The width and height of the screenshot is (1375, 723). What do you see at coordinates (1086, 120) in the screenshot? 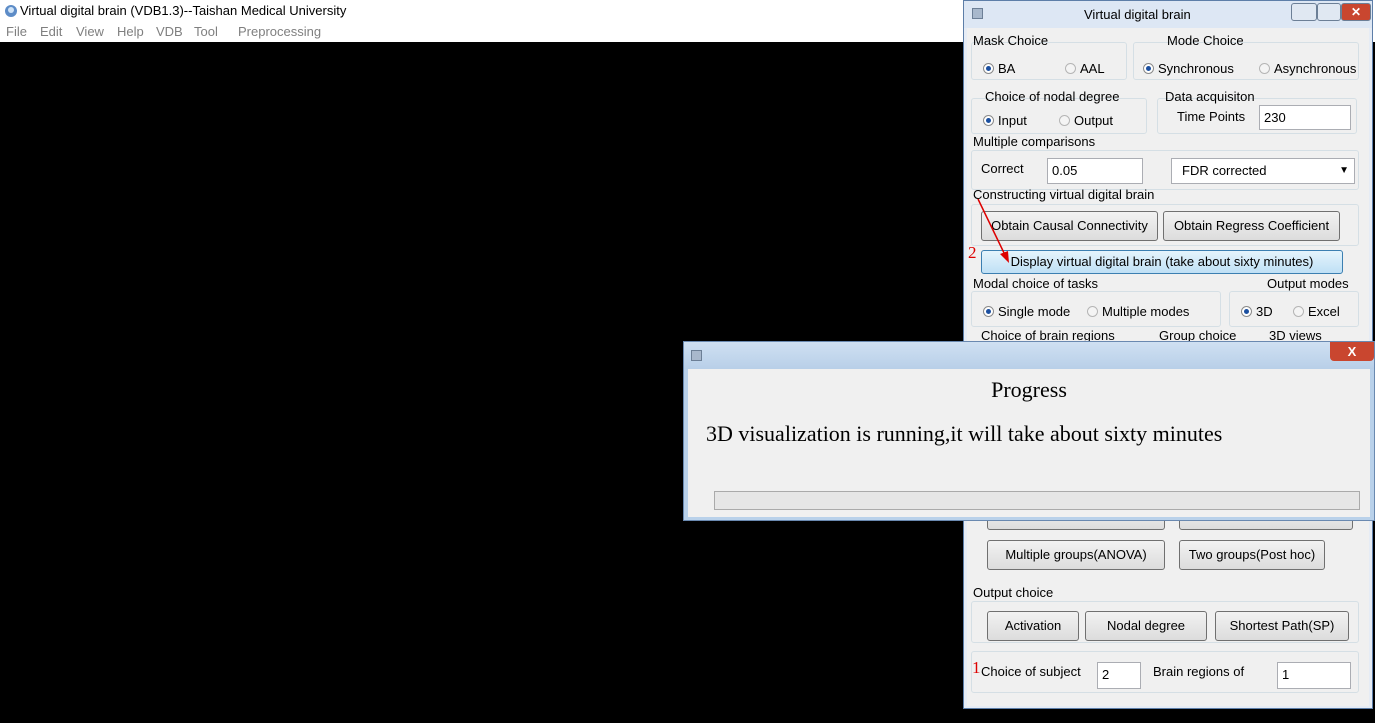
I see `radio-output: Output` at bounding box center [1086, 120].